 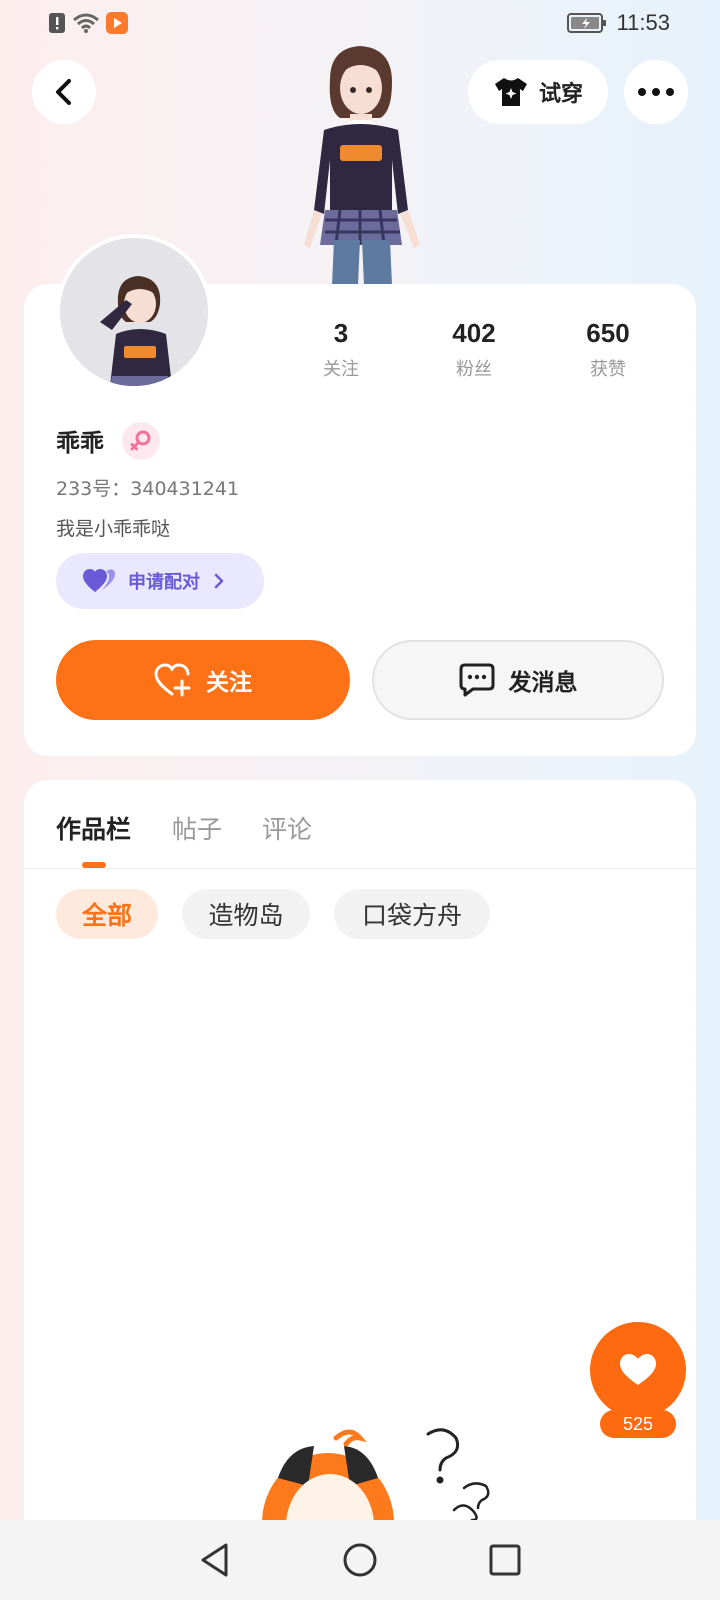 I want to click on apply-pair-button: 申请配对, so click(x=160, y=581).